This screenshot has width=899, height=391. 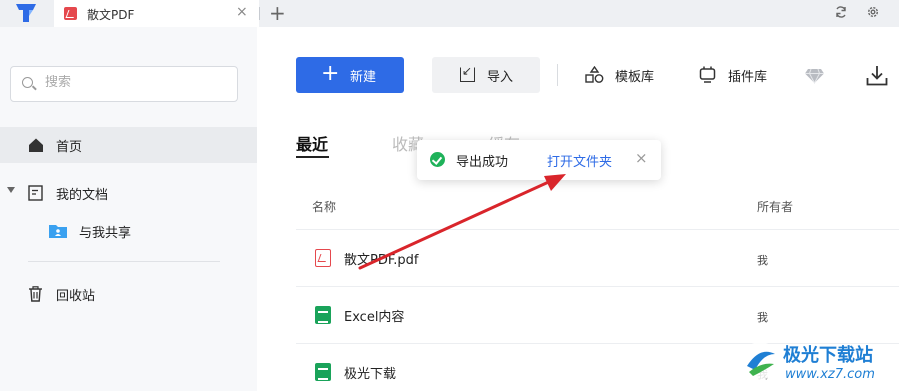 I want to click on plugin-icon, so click(x=707, y=74).